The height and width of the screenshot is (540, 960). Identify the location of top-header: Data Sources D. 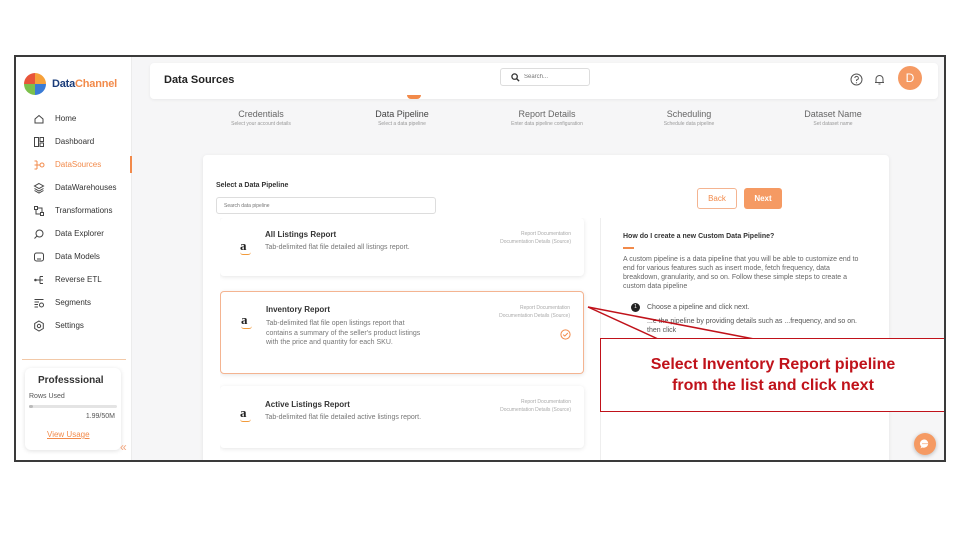
(544, 81).